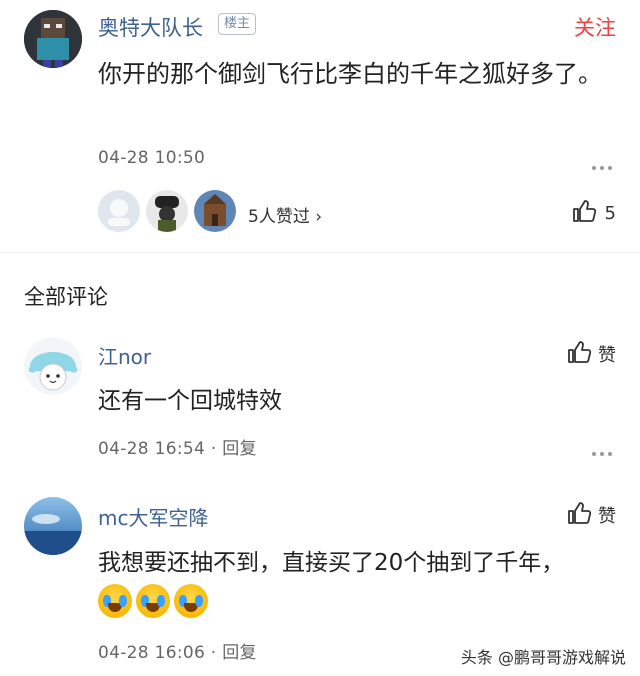  I want to click on like-count: 5, so click(610, 213).